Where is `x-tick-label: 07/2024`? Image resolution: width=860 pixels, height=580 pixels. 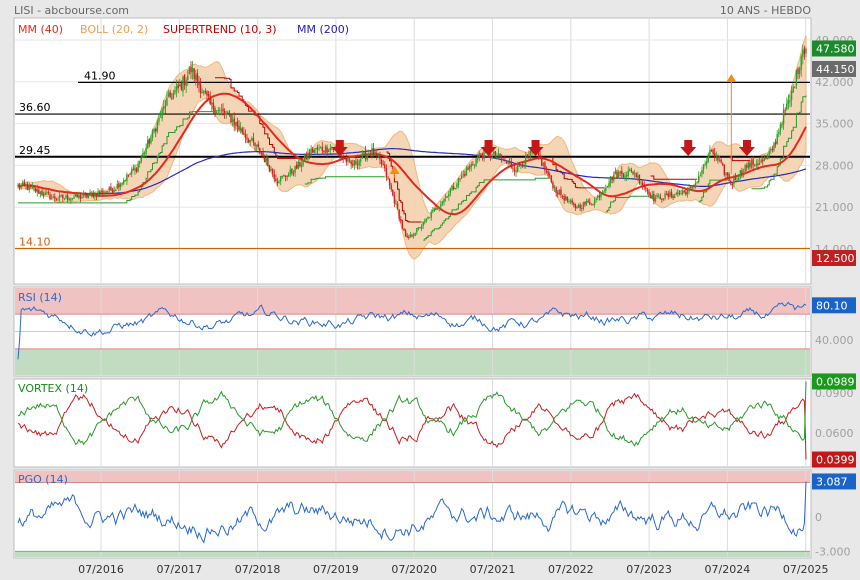 x-tick-label: 07/2024 is located at coordinates (728, 569).